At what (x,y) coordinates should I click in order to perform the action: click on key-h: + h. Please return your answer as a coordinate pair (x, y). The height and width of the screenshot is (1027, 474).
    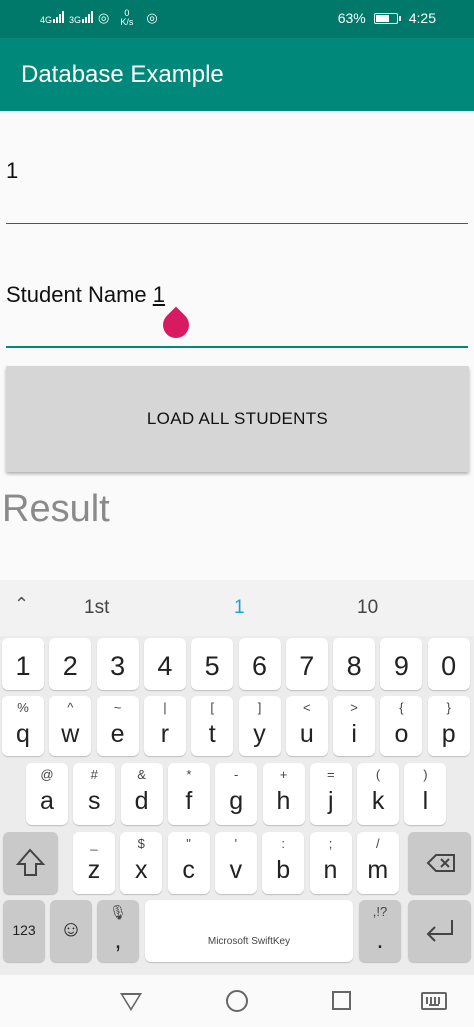
    Looking at the image, I should click on (283, 794).